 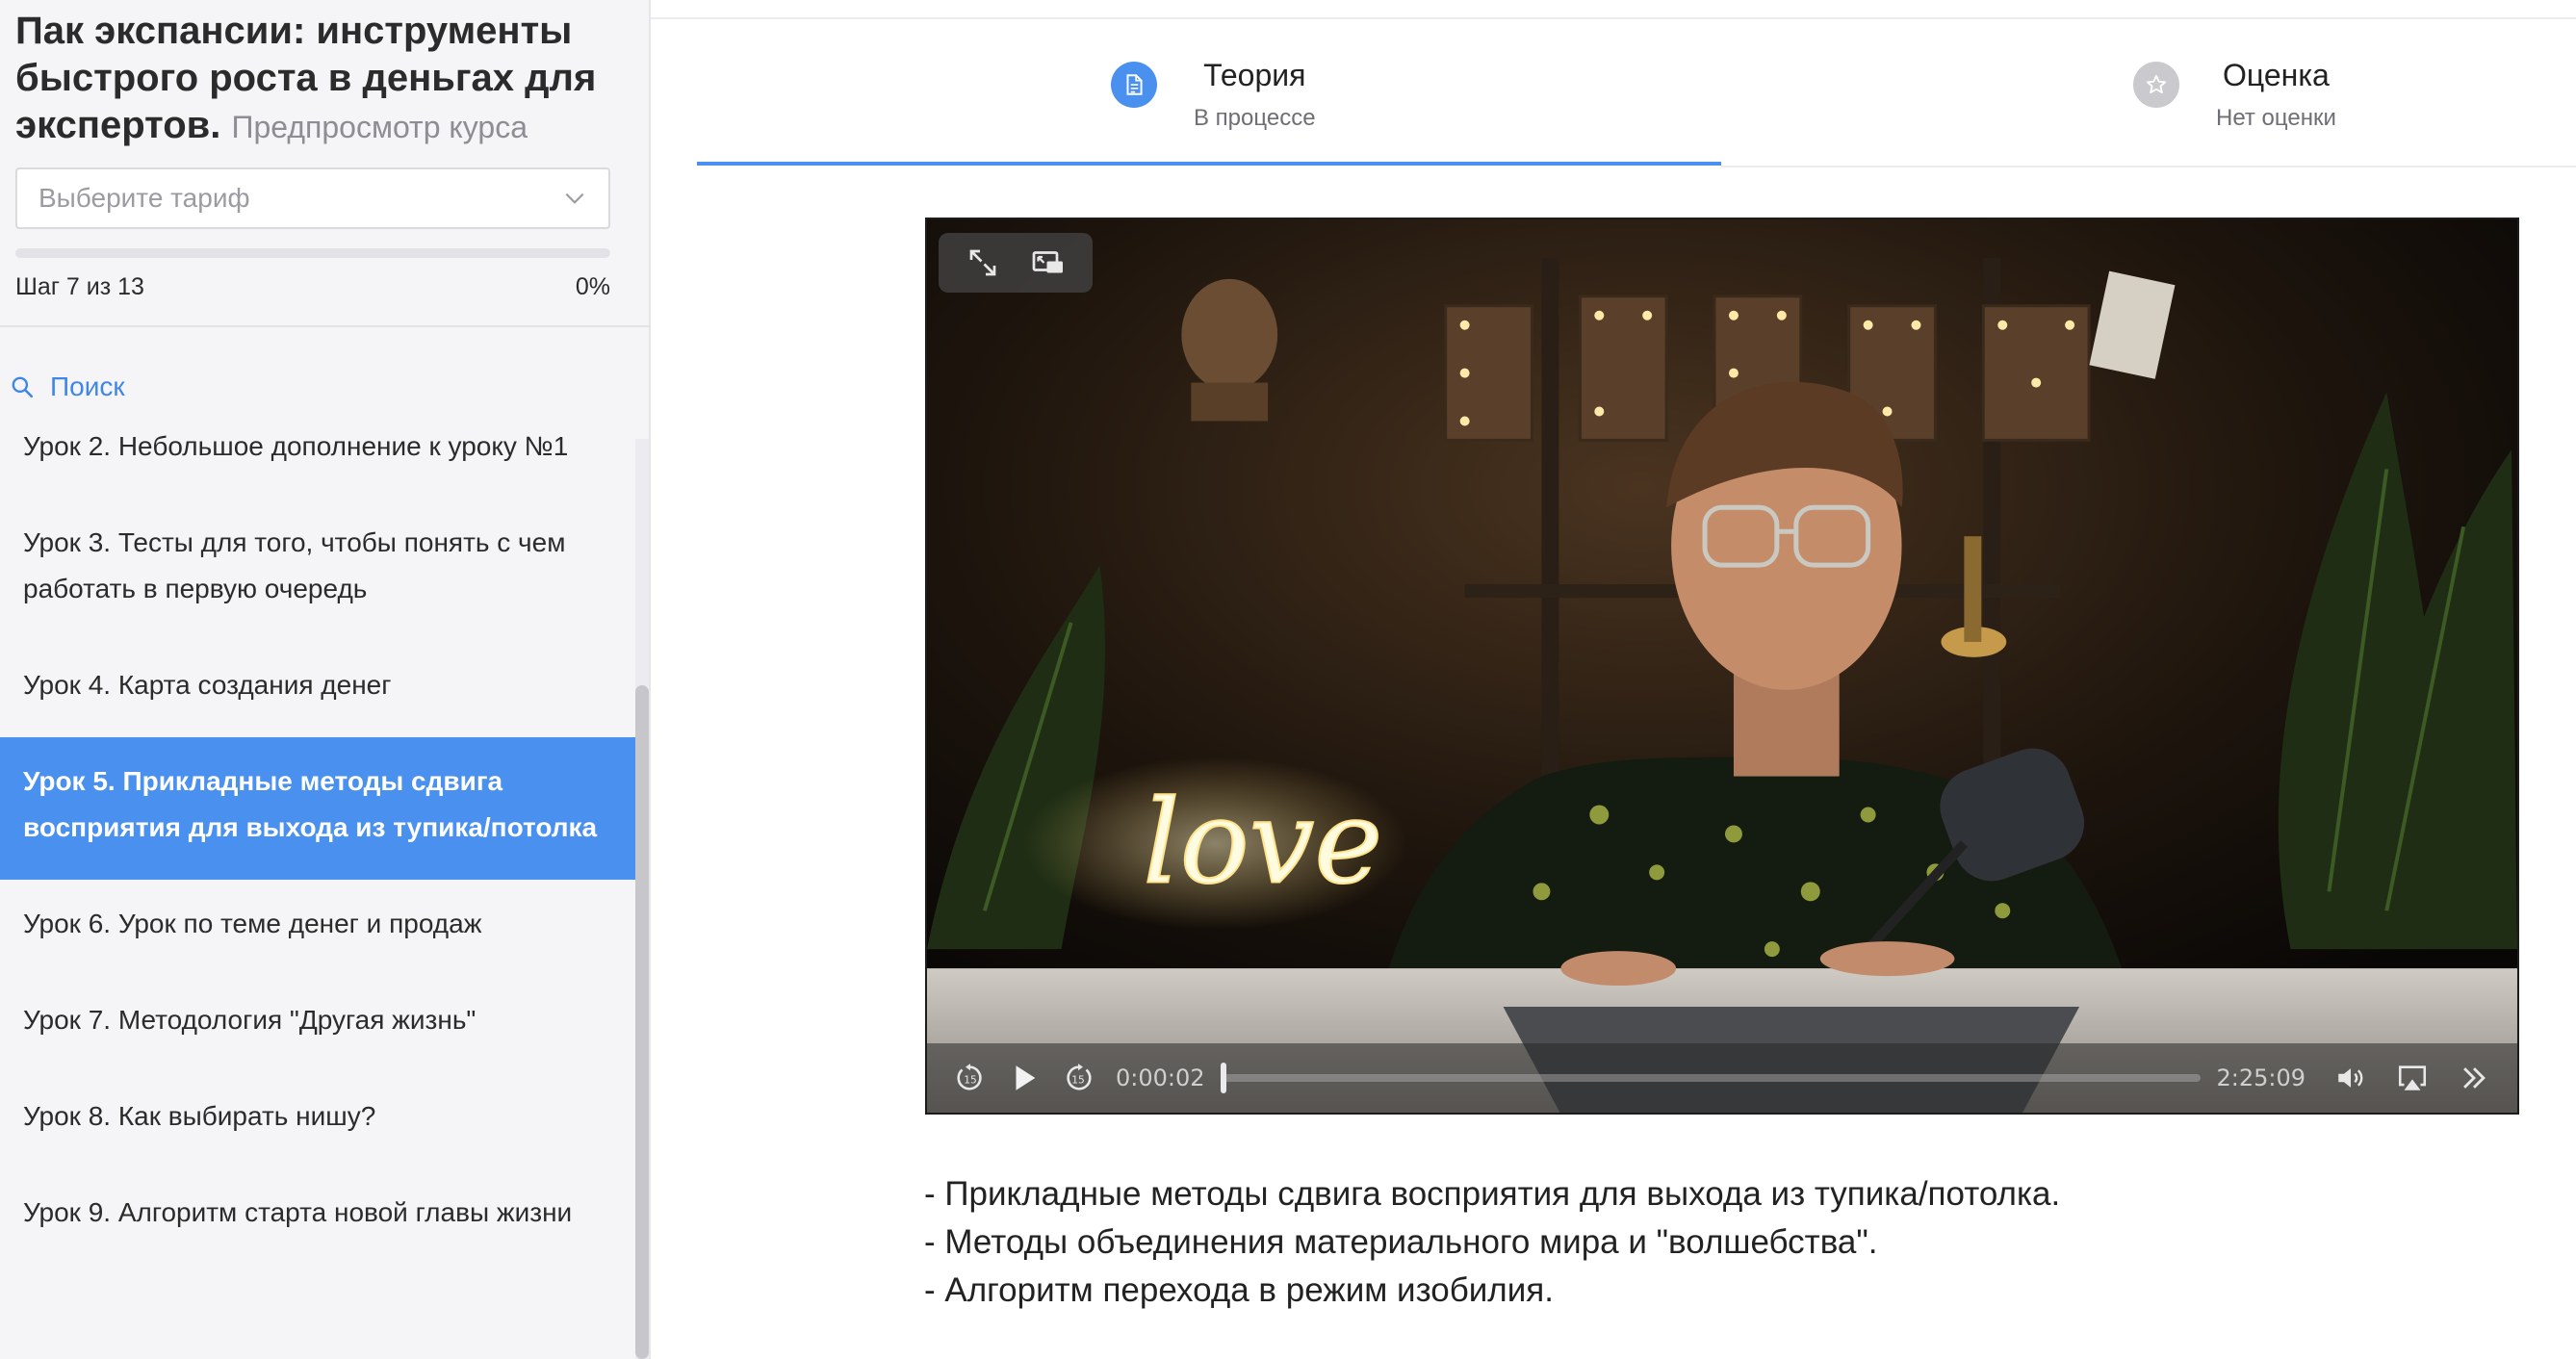 I want to click on lesson-item: Урок 7. Методология "Другая жизнь", so click(x=317, y=1024).